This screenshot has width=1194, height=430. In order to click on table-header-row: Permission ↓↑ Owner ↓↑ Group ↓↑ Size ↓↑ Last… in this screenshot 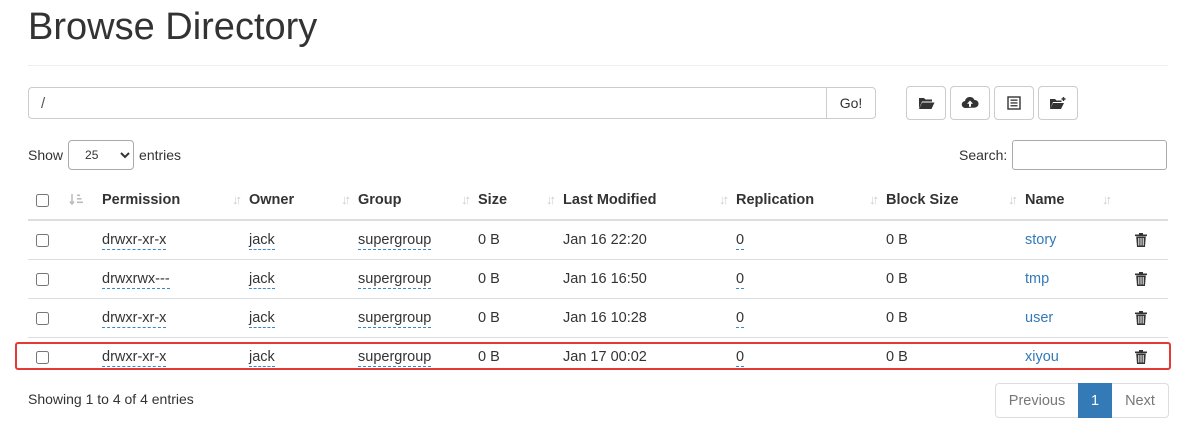, I will do `click(598, 201)`.